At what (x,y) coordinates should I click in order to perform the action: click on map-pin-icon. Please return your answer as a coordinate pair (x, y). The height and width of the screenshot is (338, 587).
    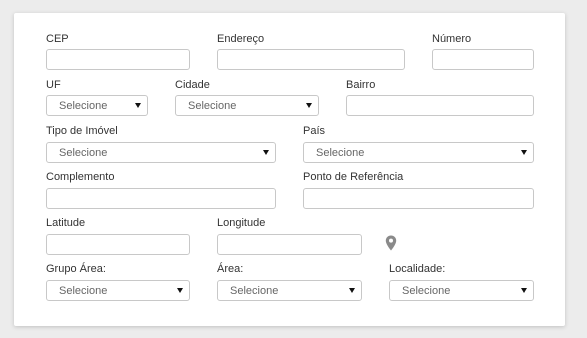
    Looking at the image, I should click on (391, 243).